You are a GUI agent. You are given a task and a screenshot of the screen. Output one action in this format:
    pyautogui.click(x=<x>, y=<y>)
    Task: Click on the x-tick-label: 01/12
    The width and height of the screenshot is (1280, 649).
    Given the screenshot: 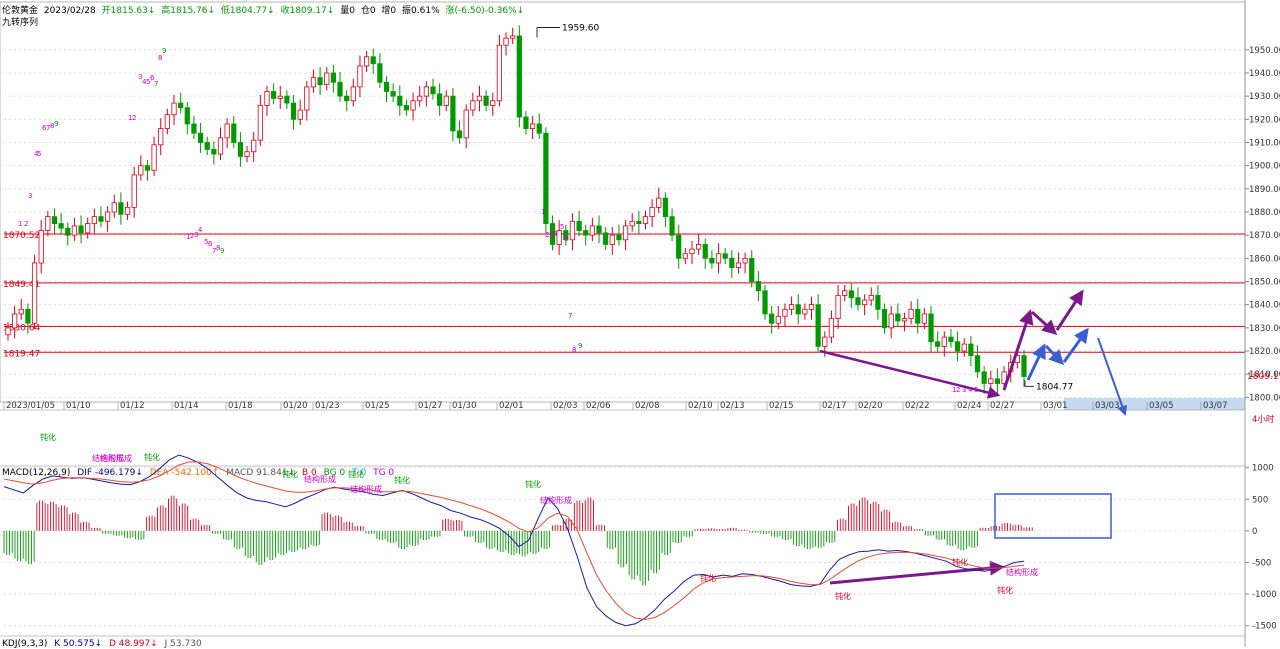 What is the action you would take?
    pyautogui.click(x=132, y=406)
    